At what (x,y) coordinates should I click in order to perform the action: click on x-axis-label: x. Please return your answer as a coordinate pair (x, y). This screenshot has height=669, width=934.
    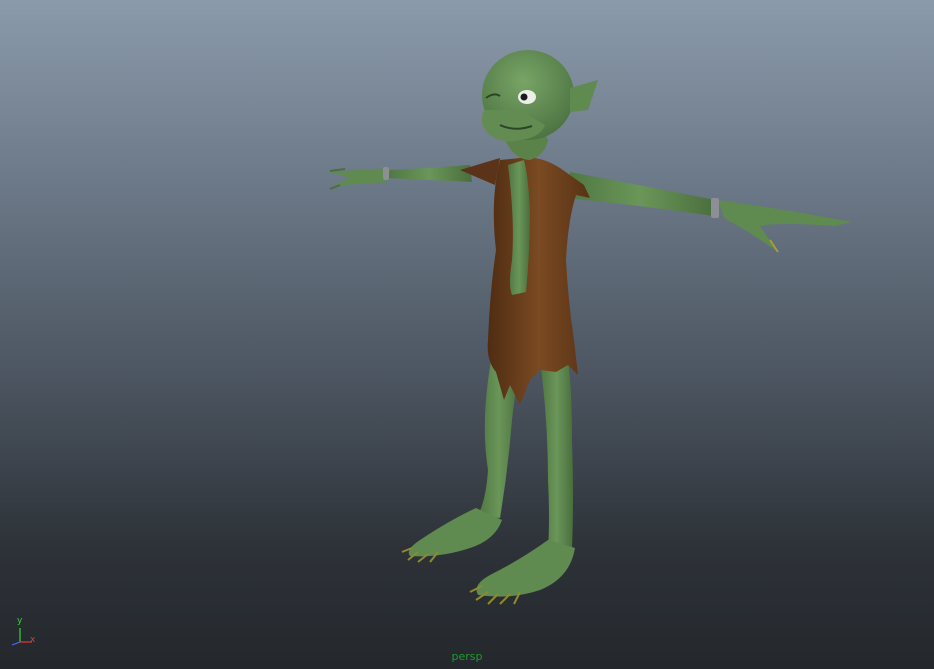
    Looking at the image, I should click on (33, 640).